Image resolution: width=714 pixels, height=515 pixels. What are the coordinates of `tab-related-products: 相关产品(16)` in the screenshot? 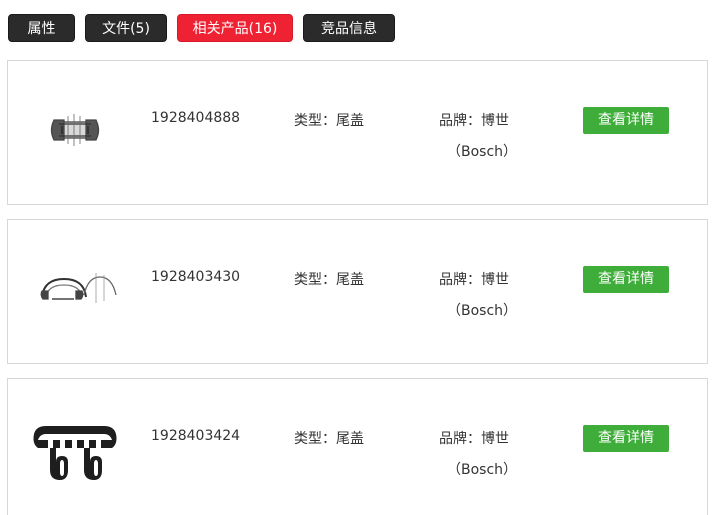 It's located at (235, 28).